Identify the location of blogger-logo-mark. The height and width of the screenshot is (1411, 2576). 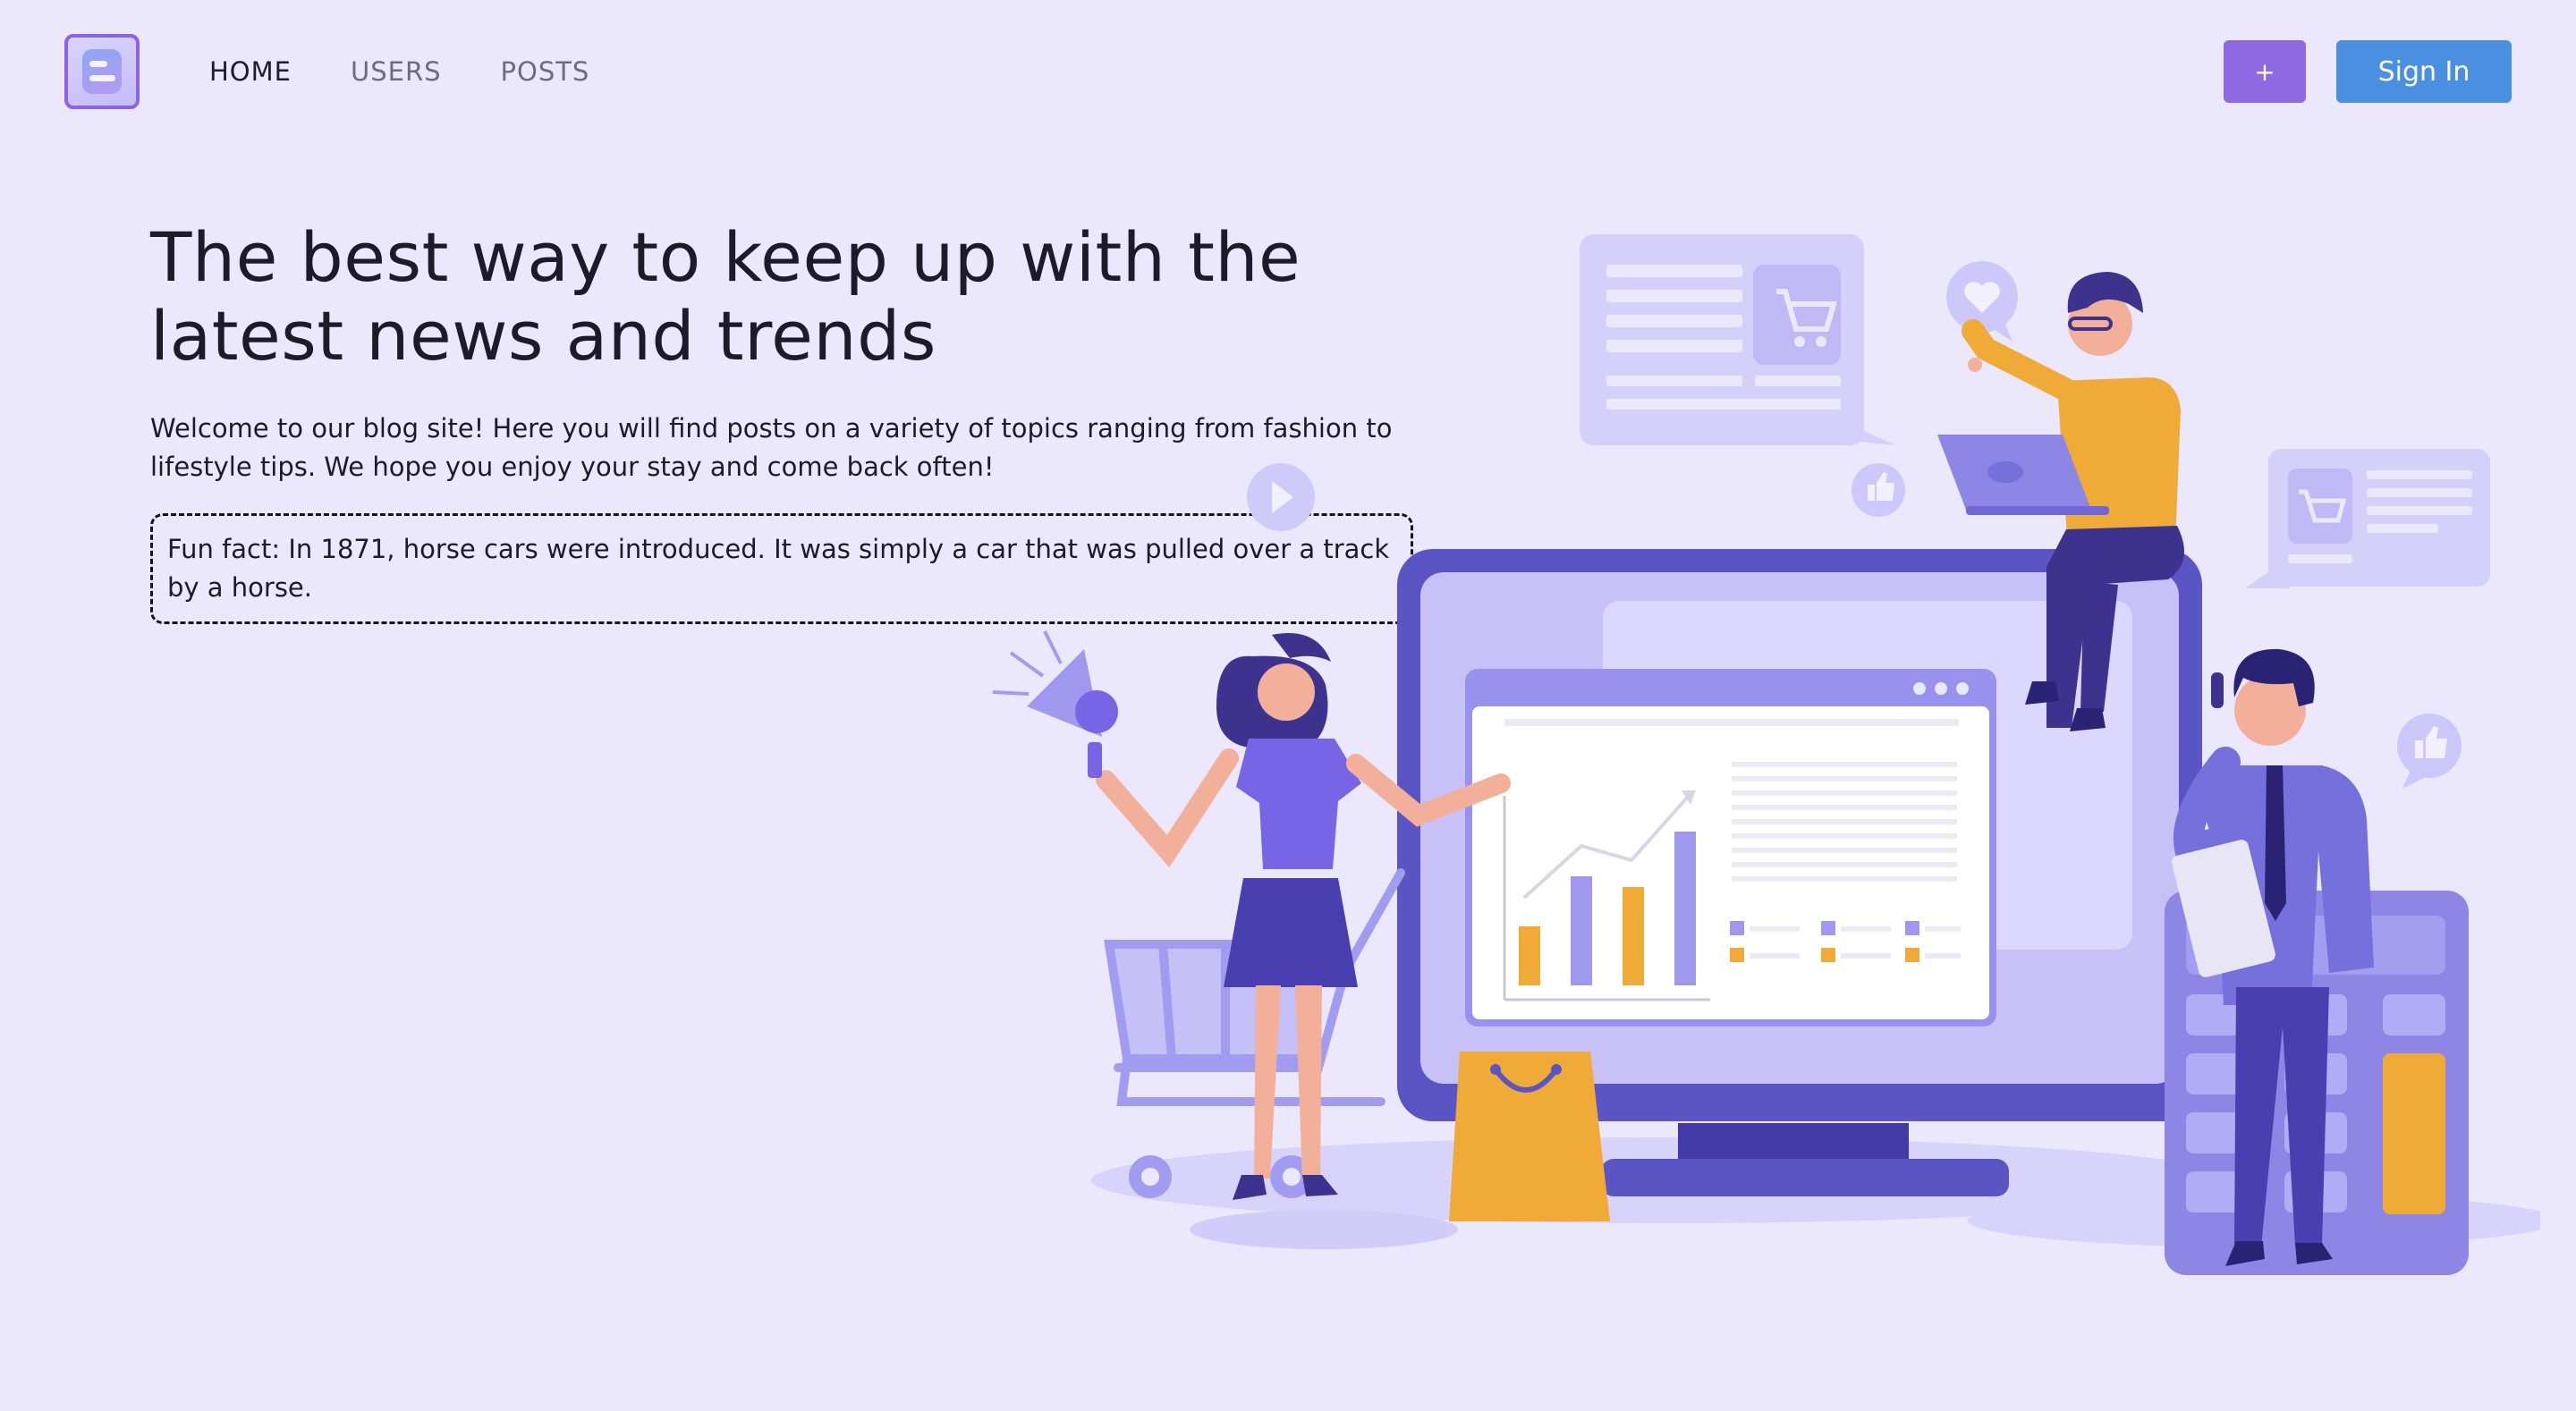
(102, 71).